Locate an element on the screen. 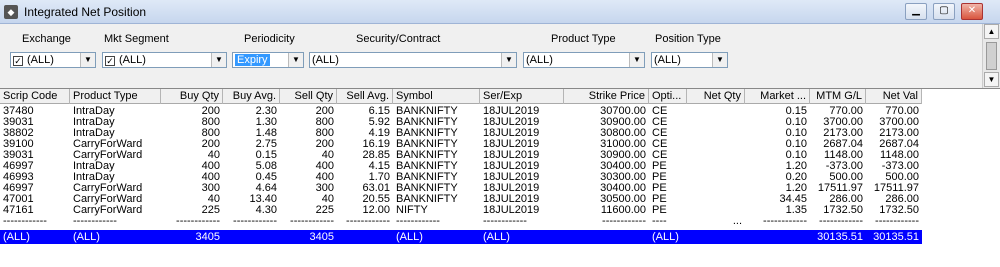  cell-scrip-code: 38802 is located at coordinates (18, 133).